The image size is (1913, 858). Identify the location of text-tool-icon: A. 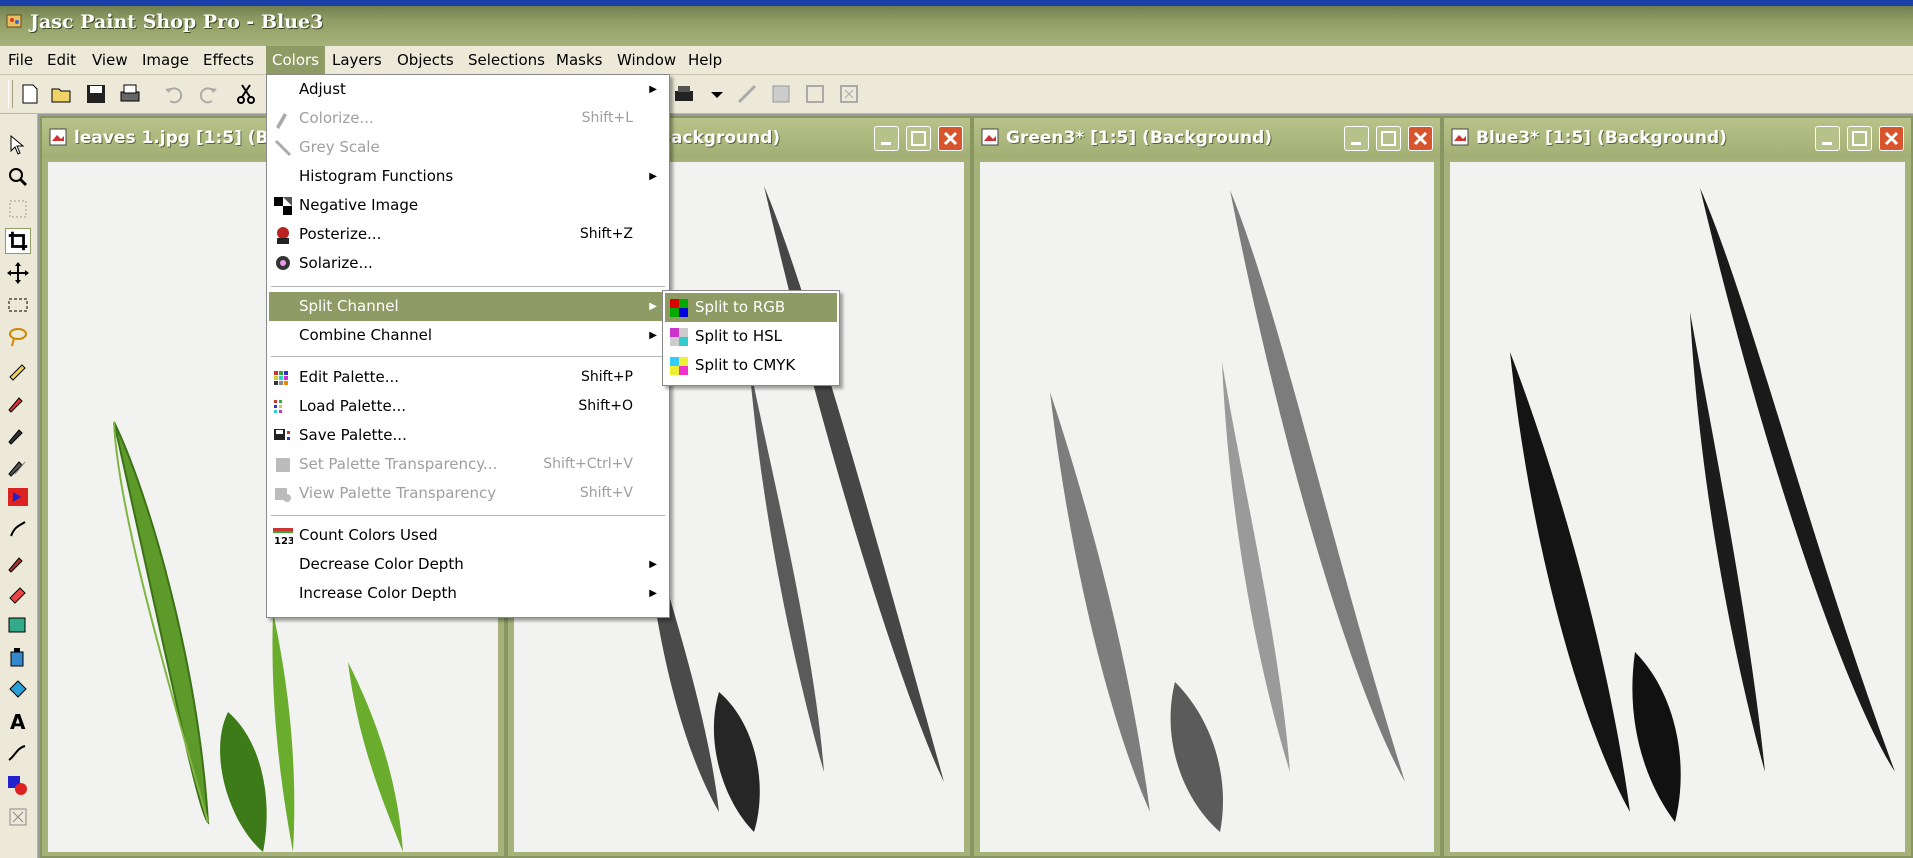
(18, 721).